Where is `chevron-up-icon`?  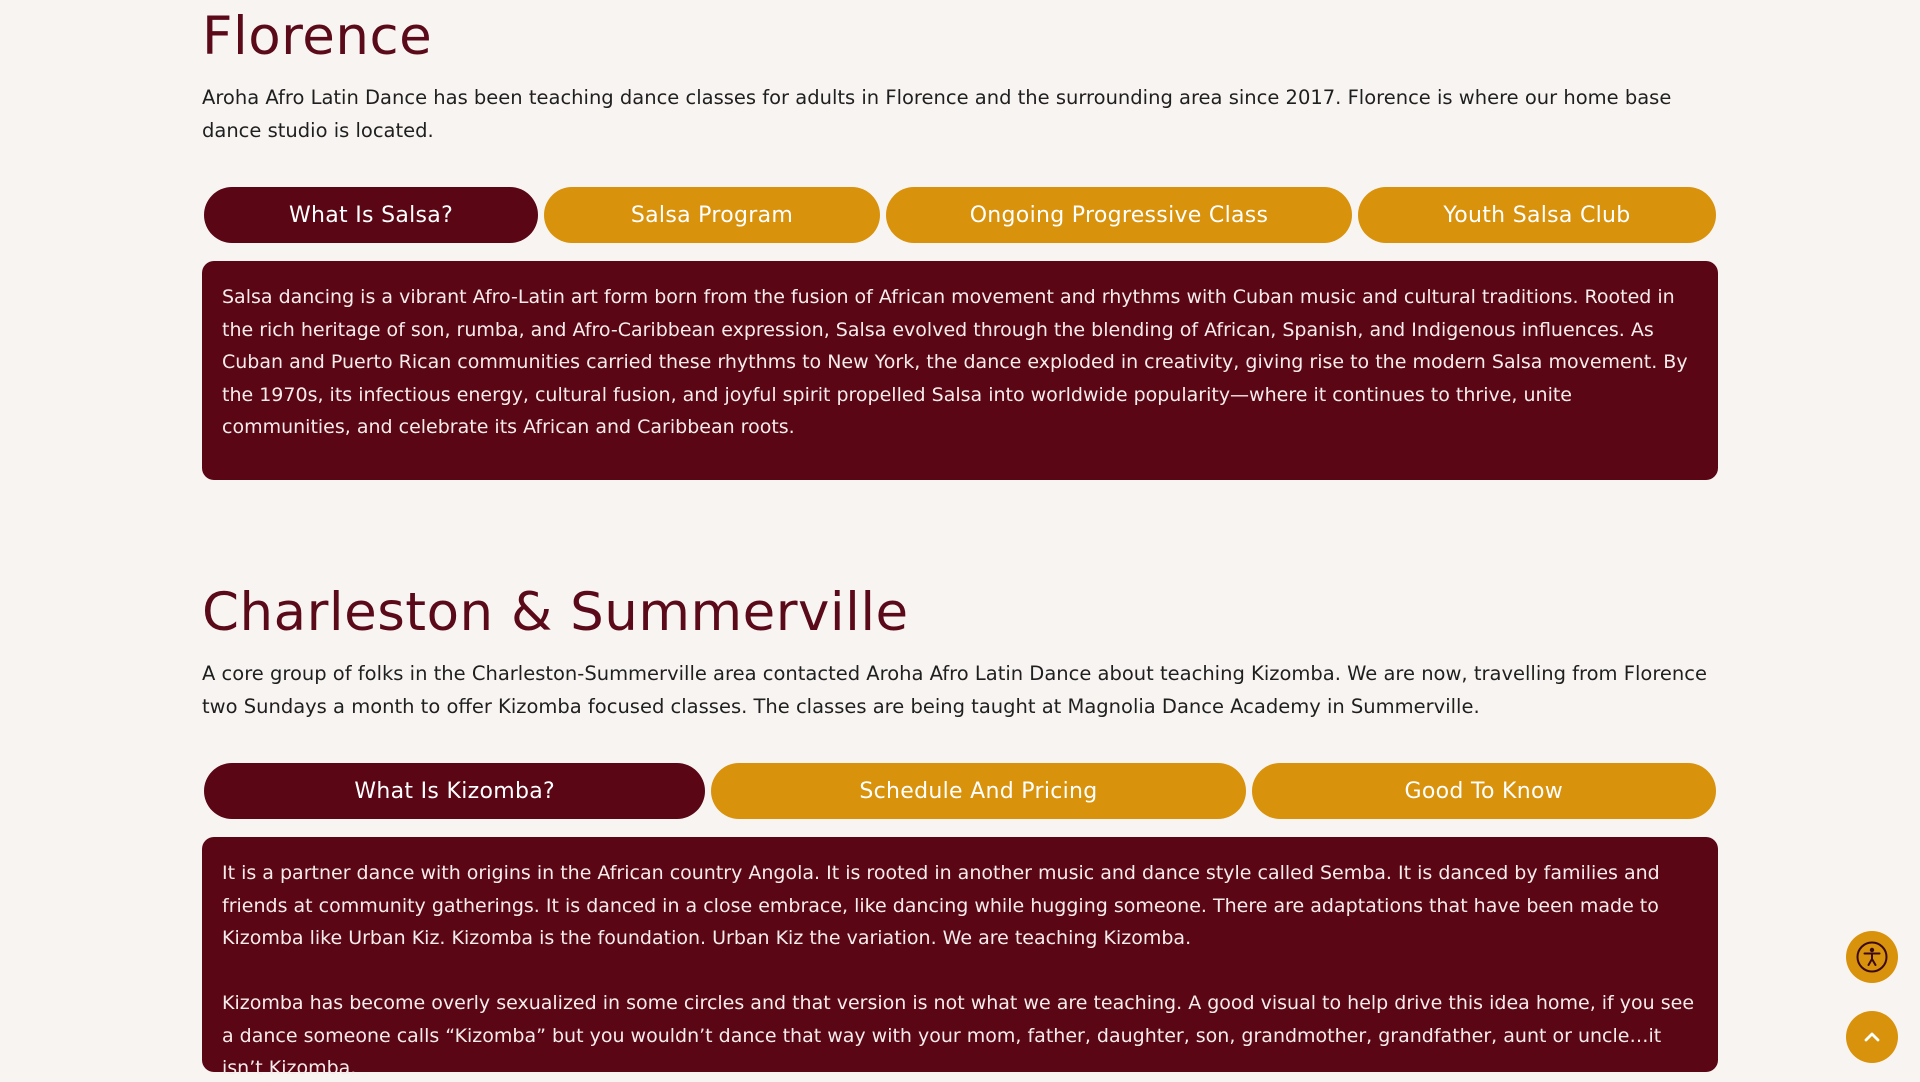 chevron-up-icon is located at coordinates (1872, 1037).